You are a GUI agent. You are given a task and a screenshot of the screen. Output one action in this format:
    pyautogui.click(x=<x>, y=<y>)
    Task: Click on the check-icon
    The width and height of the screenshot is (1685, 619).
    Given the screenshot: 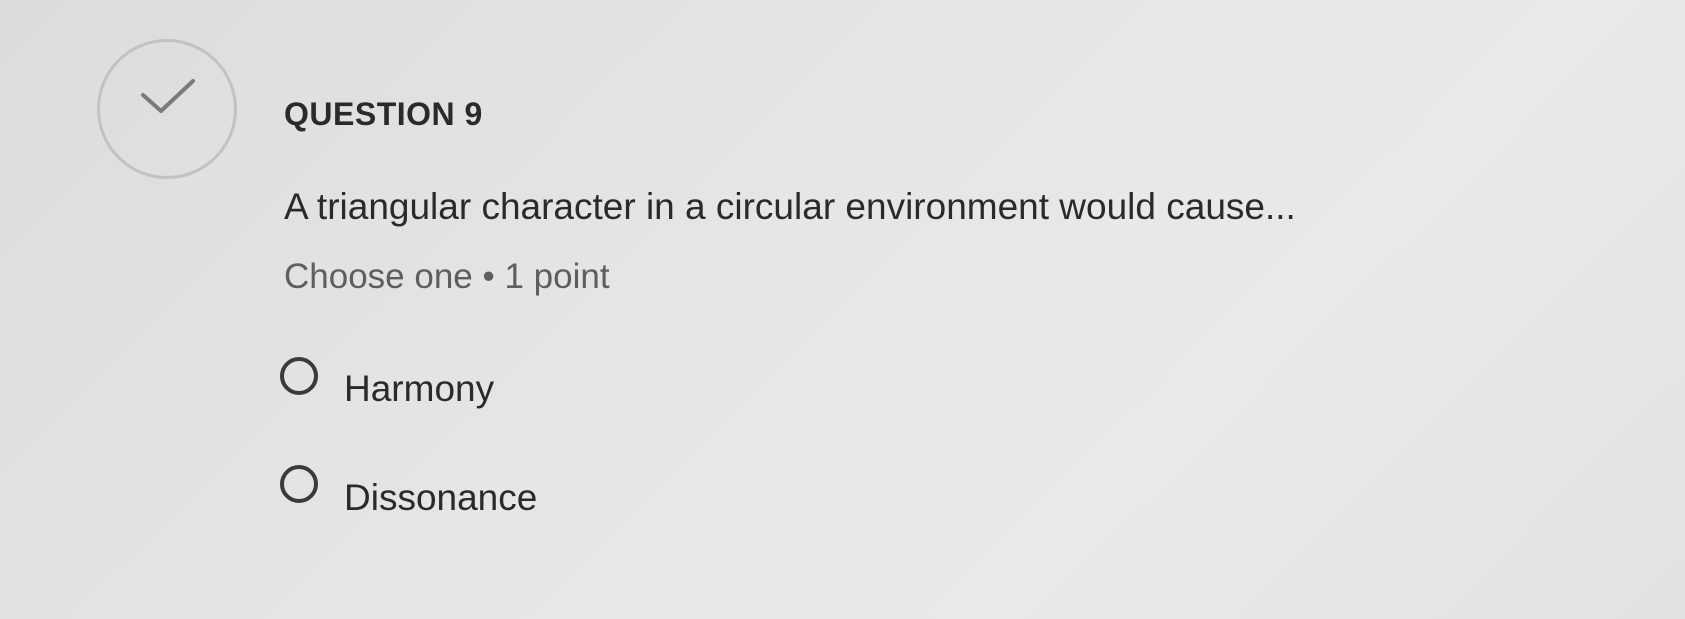 What is the action you would take?
    pyautogui.click(x=168, y=96)
    